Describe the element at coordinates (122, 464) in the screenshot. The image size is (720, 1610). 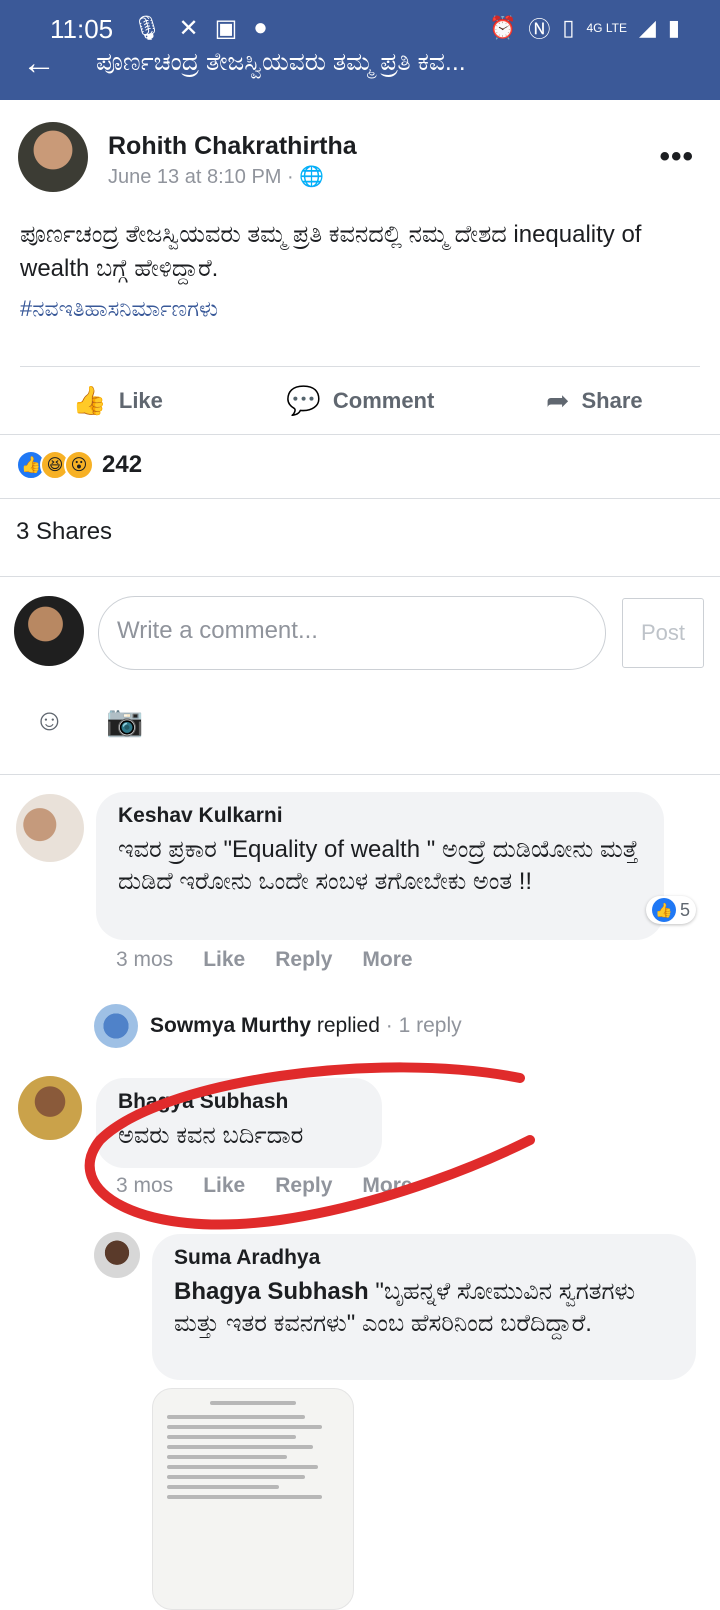
I see `reaction-count: 242` at that location.